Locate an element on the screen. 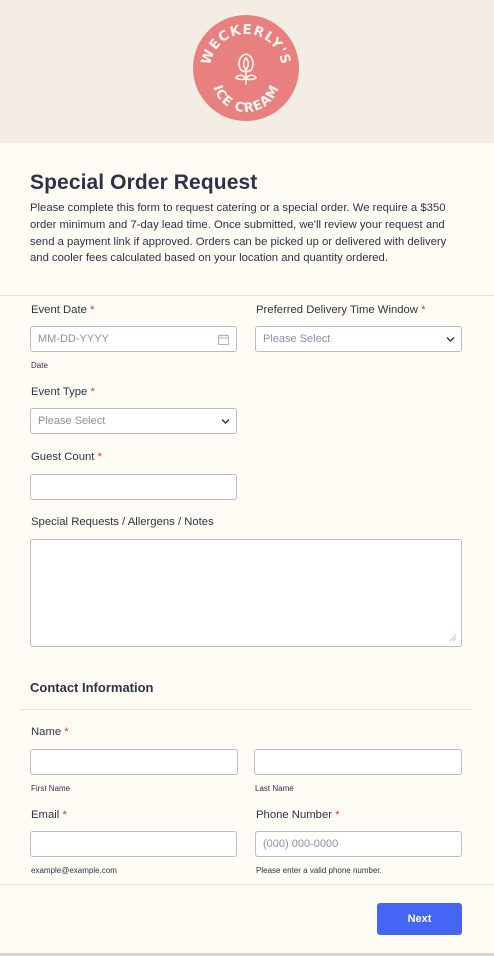 This screenshot has width=494, height=956. phone-placeholder: (000) 000-0000 is located at coordinates (301, 844).